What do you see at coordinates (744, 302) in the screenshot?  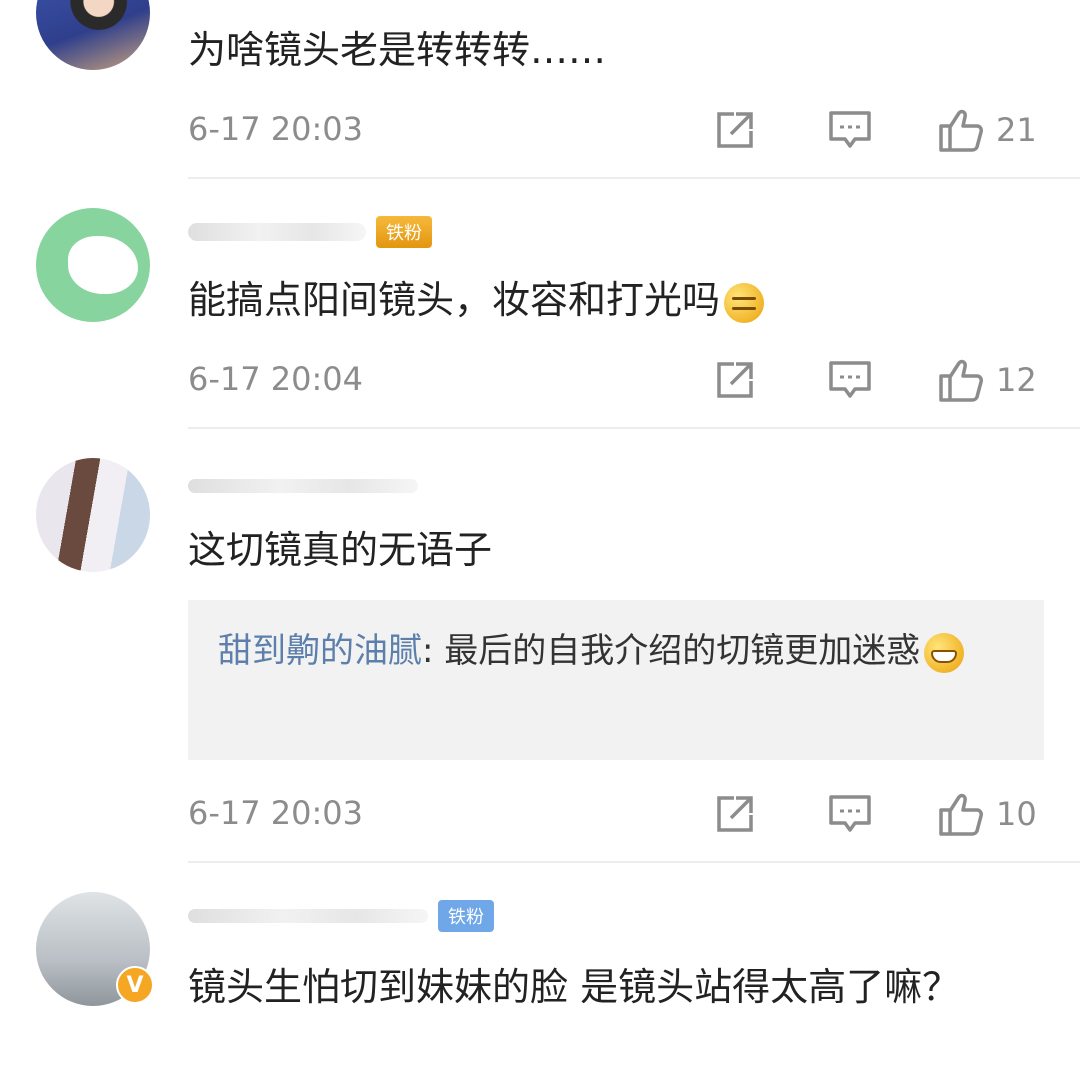 I see `smirking-emoji` at bounding box center [744, 302].